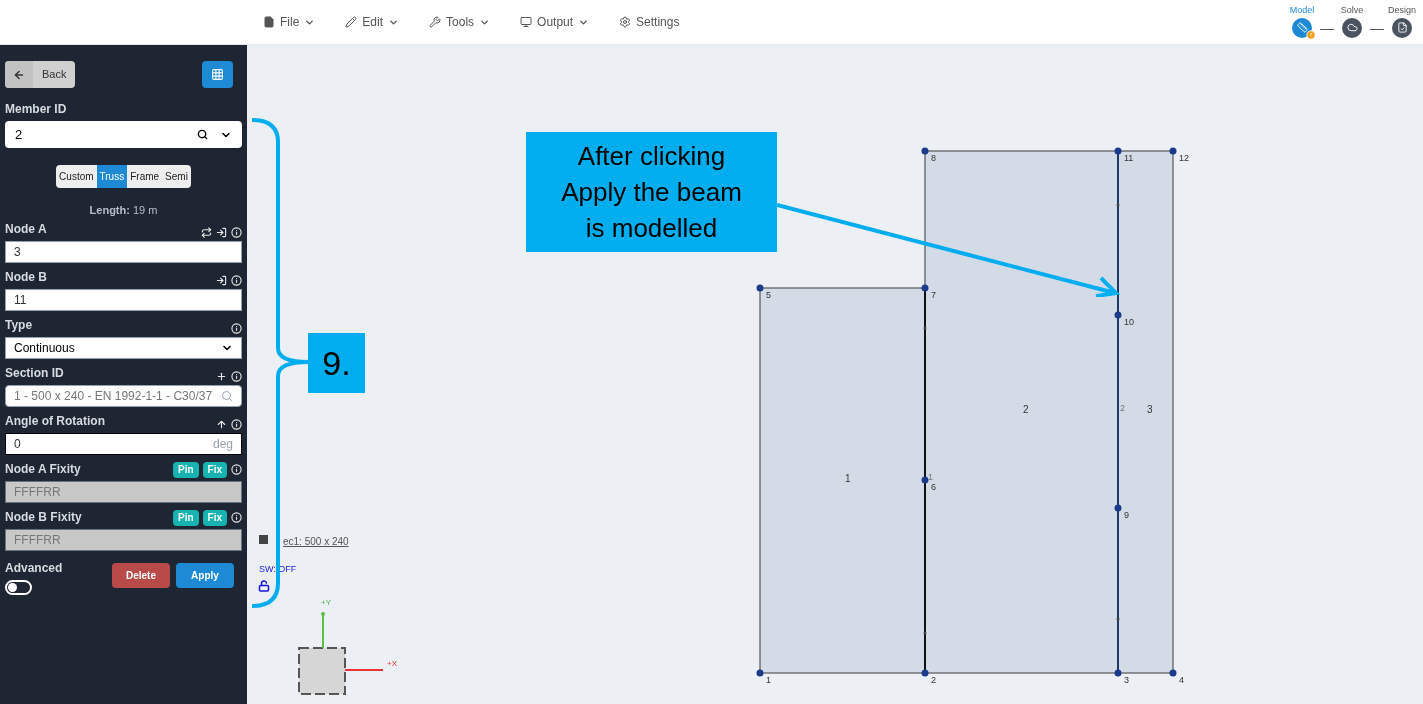 The image size is (1423, 704). What do you see at coordinates (222, 444) in the screenshot?
I see `unit-label: deg` at bounding box center [222, 444].